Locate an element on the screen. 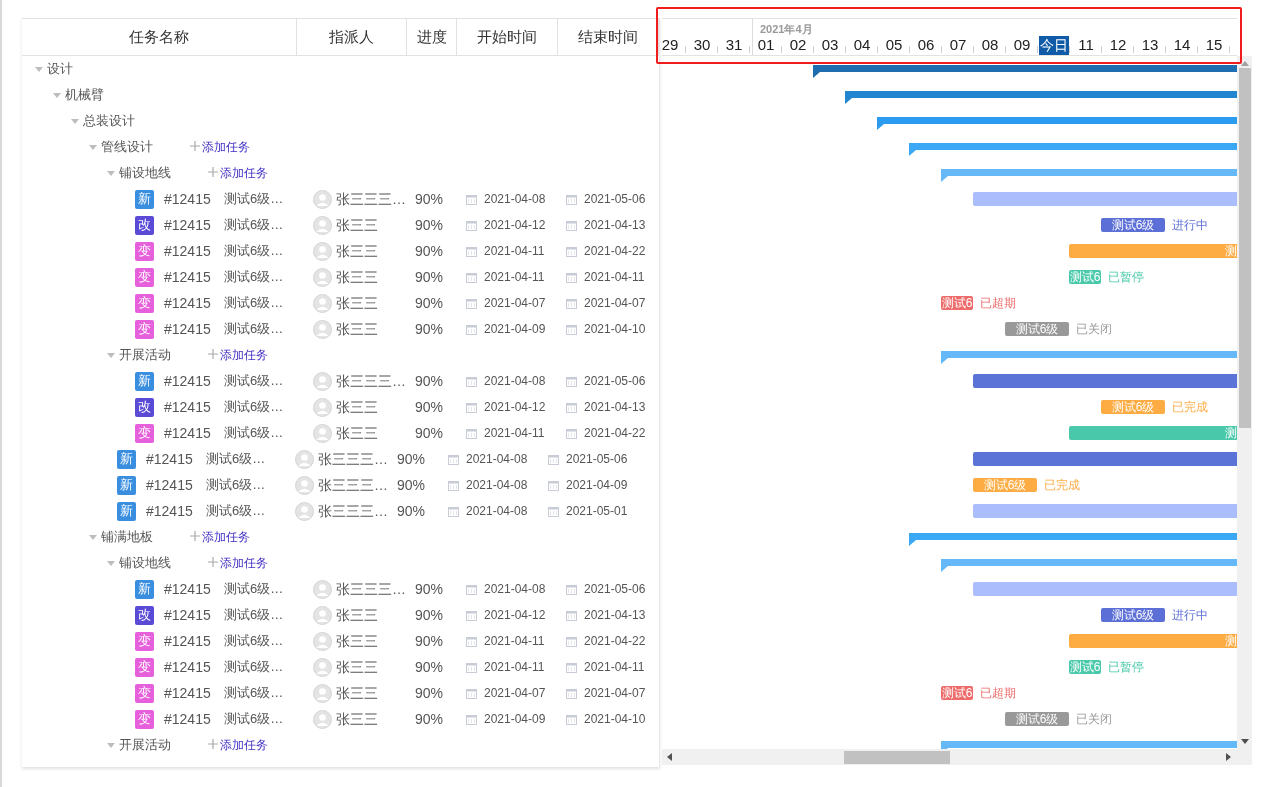  task-type-tag: 新 is located at coordinates (144, 199).